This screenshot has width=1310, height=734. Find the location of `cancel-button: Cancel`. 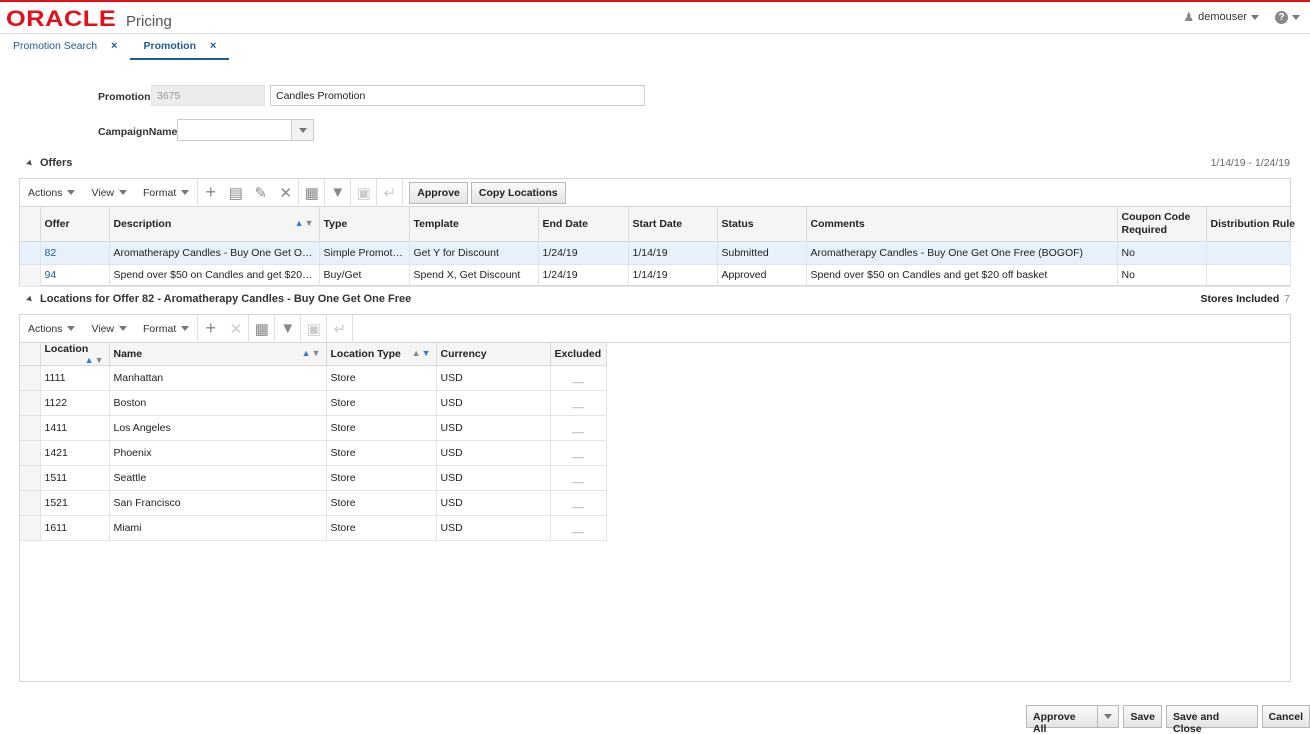

cancel-button: Cancel is located at coordinates (1285, 716).